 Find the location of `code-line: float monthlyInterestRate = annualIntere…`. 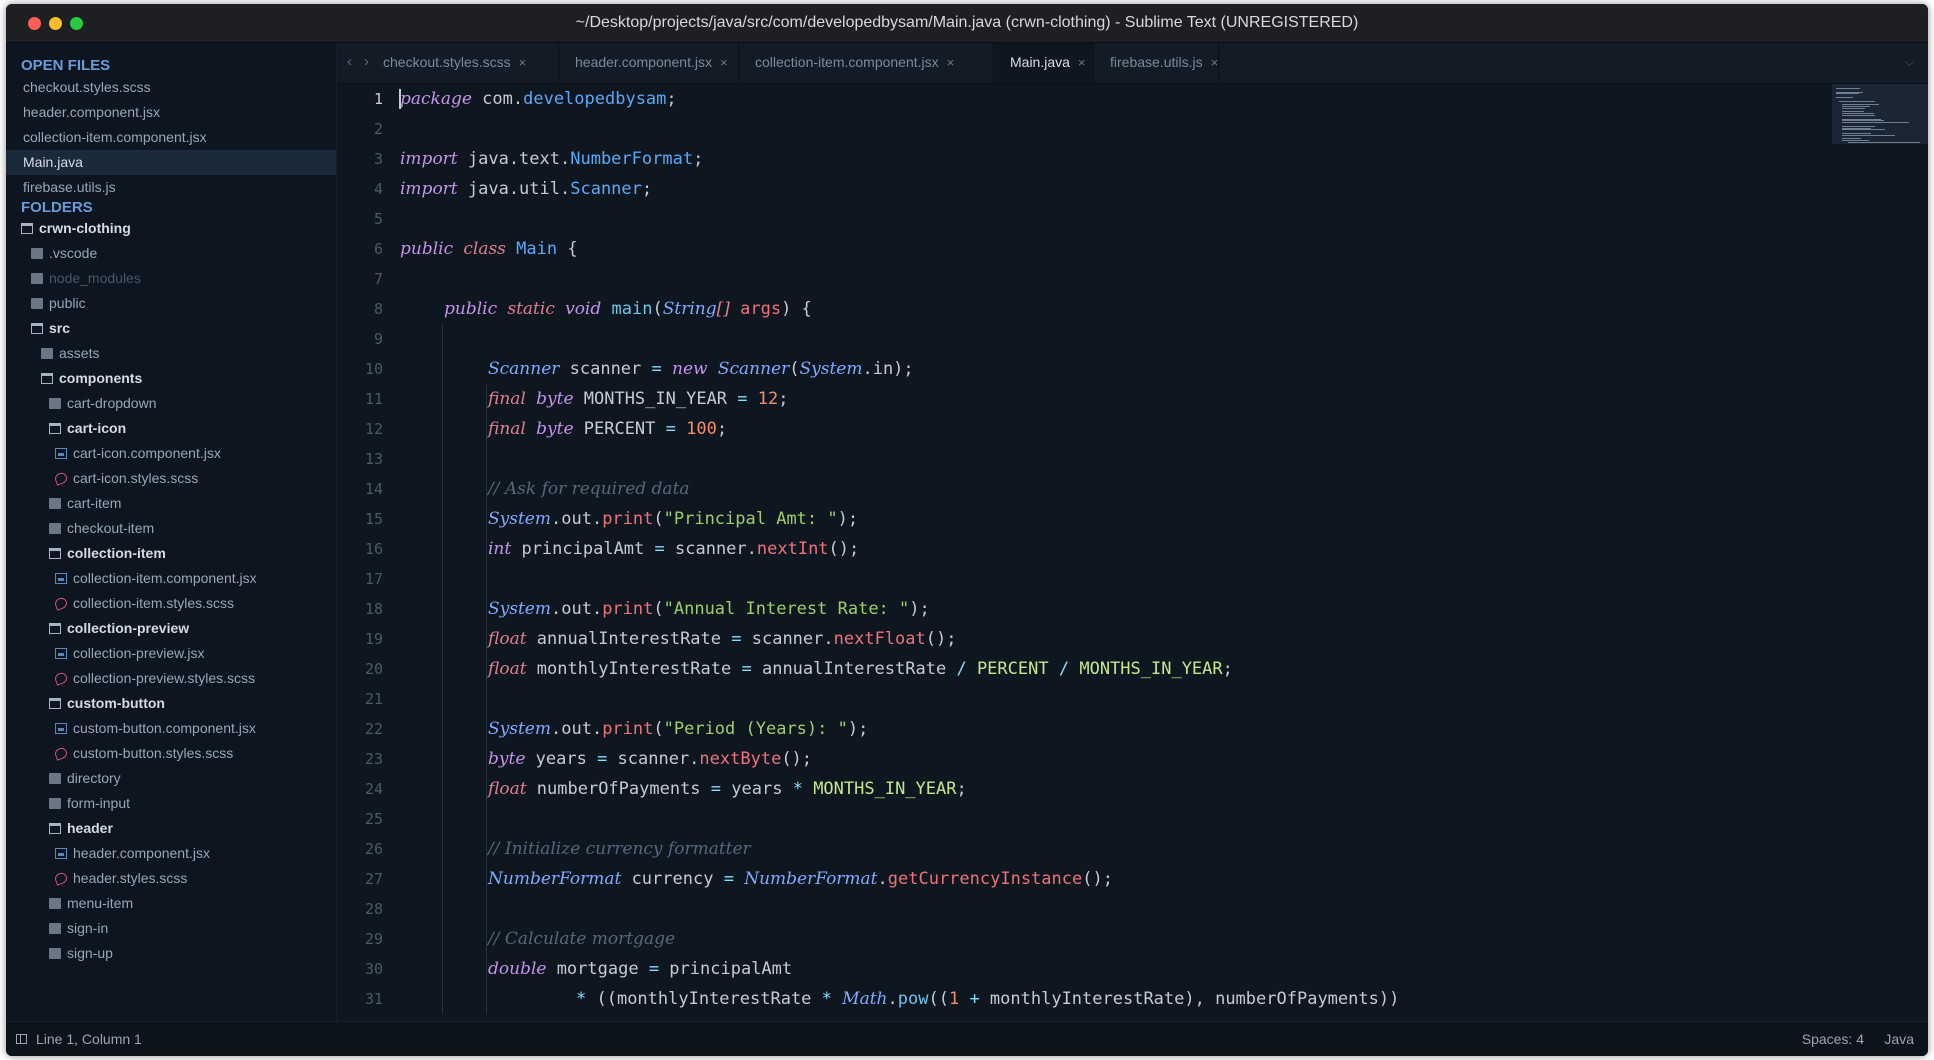

code-line: float monthlyInterestRate = annualIntere… is located at coordinates (860, 669).